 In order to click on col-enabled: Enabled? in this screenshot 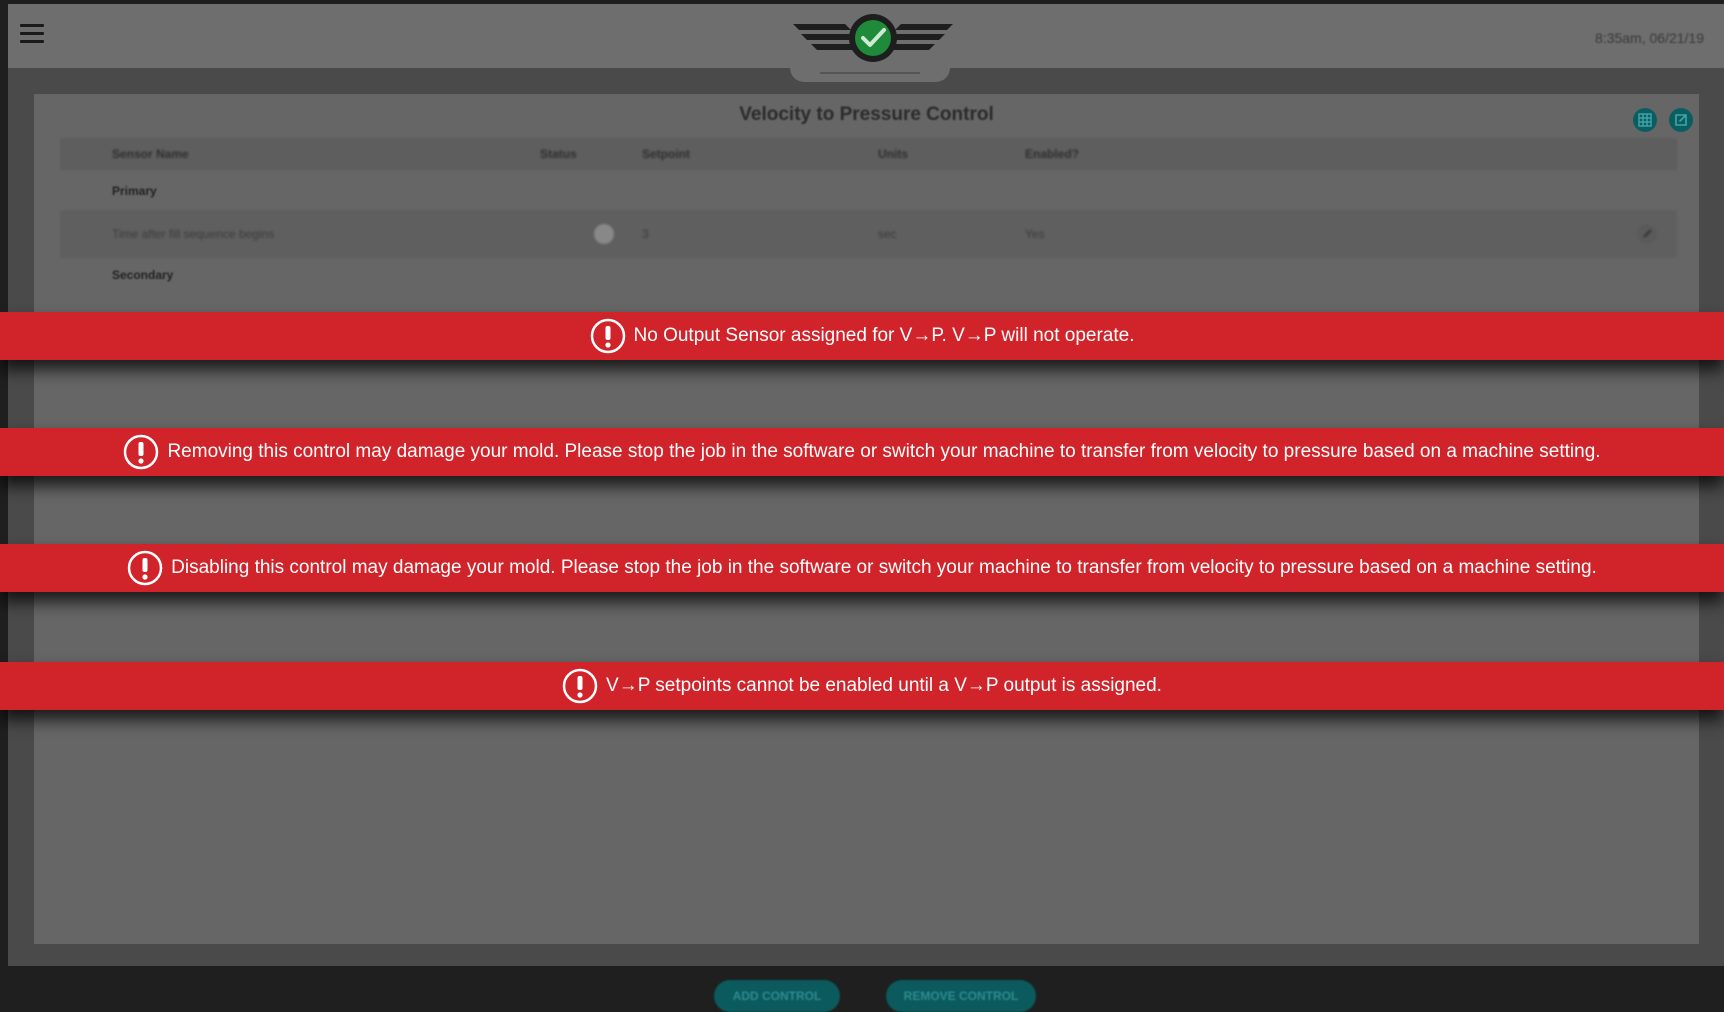, I will do `click(1052, 154)`.